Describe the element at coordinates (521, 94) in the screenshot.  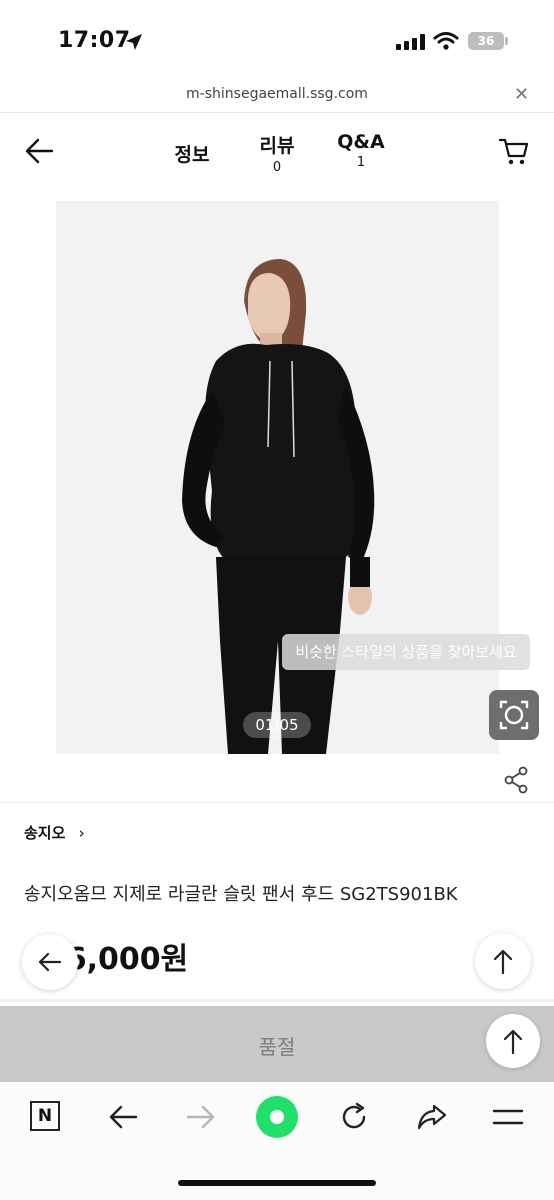
I see `close-icon: ✕` at that location.